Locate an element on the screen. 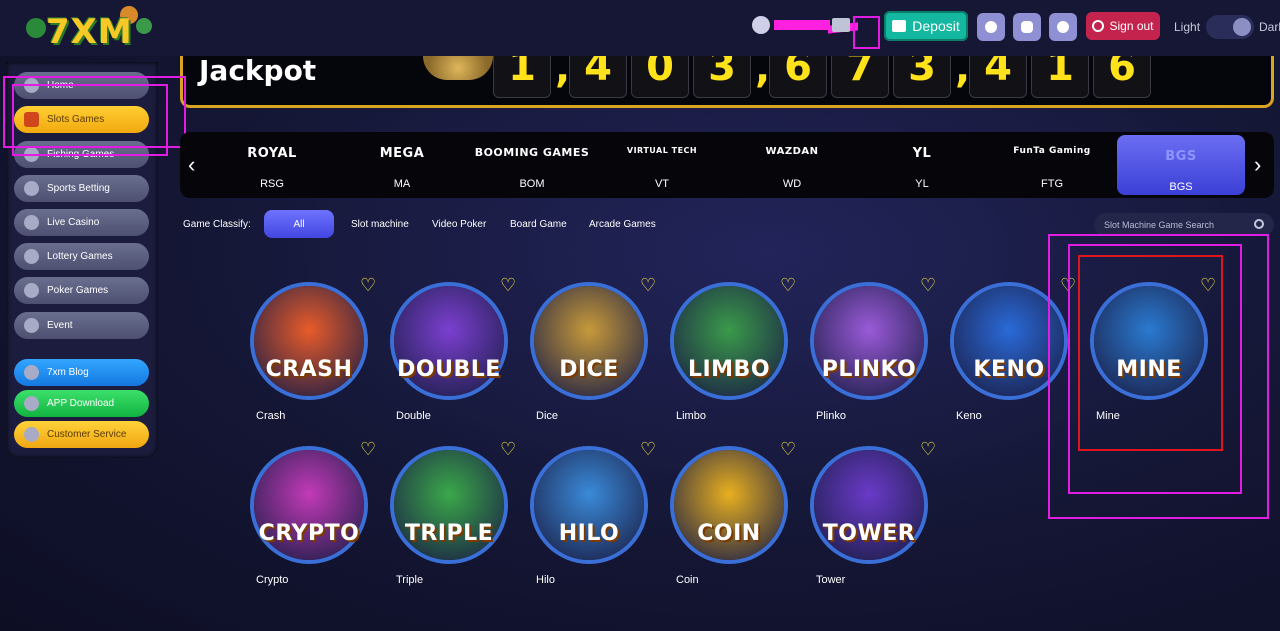 The image size is (1280, 631). sidebar-item-label: Poker Games is located at coordinates (78, 290).